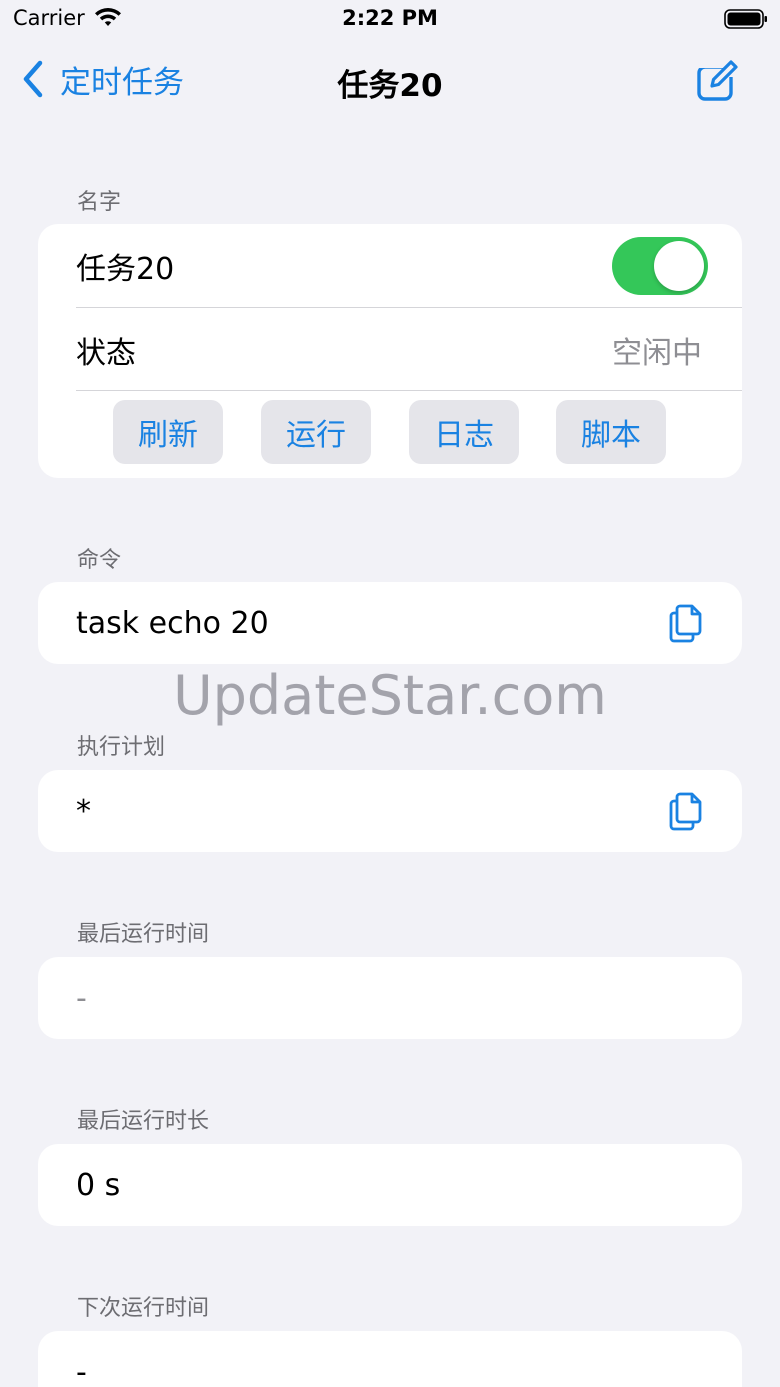  What do you see at coordinates (143, 1121) in the screenshot?
I see `last-run-duration-section-header: 最后运行时长` at bounding box center [143, 1121].